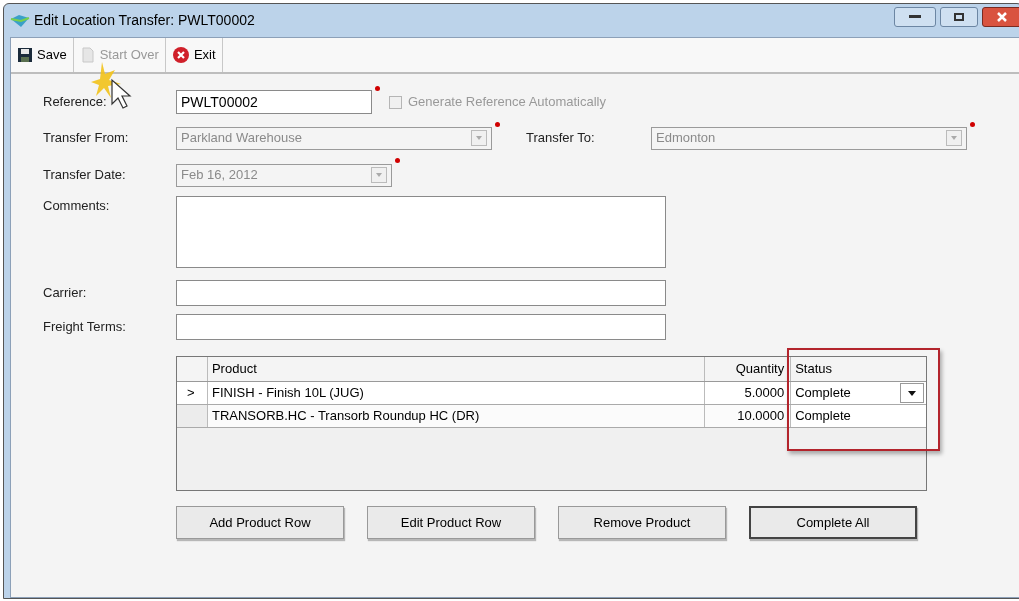 This screenshot has width=1019, height=601. I want to click on column-header: Status, so click(858, 369).